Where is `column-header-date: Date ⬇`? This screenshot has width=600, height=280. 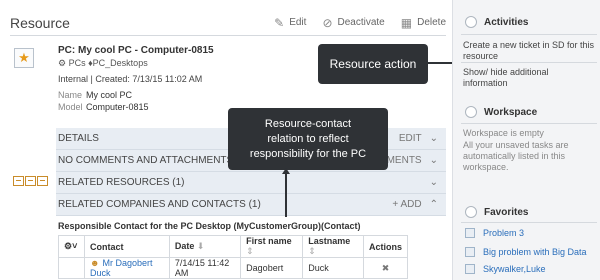 column-header-date: Date ⬇ is located at coordinates (205, 246).